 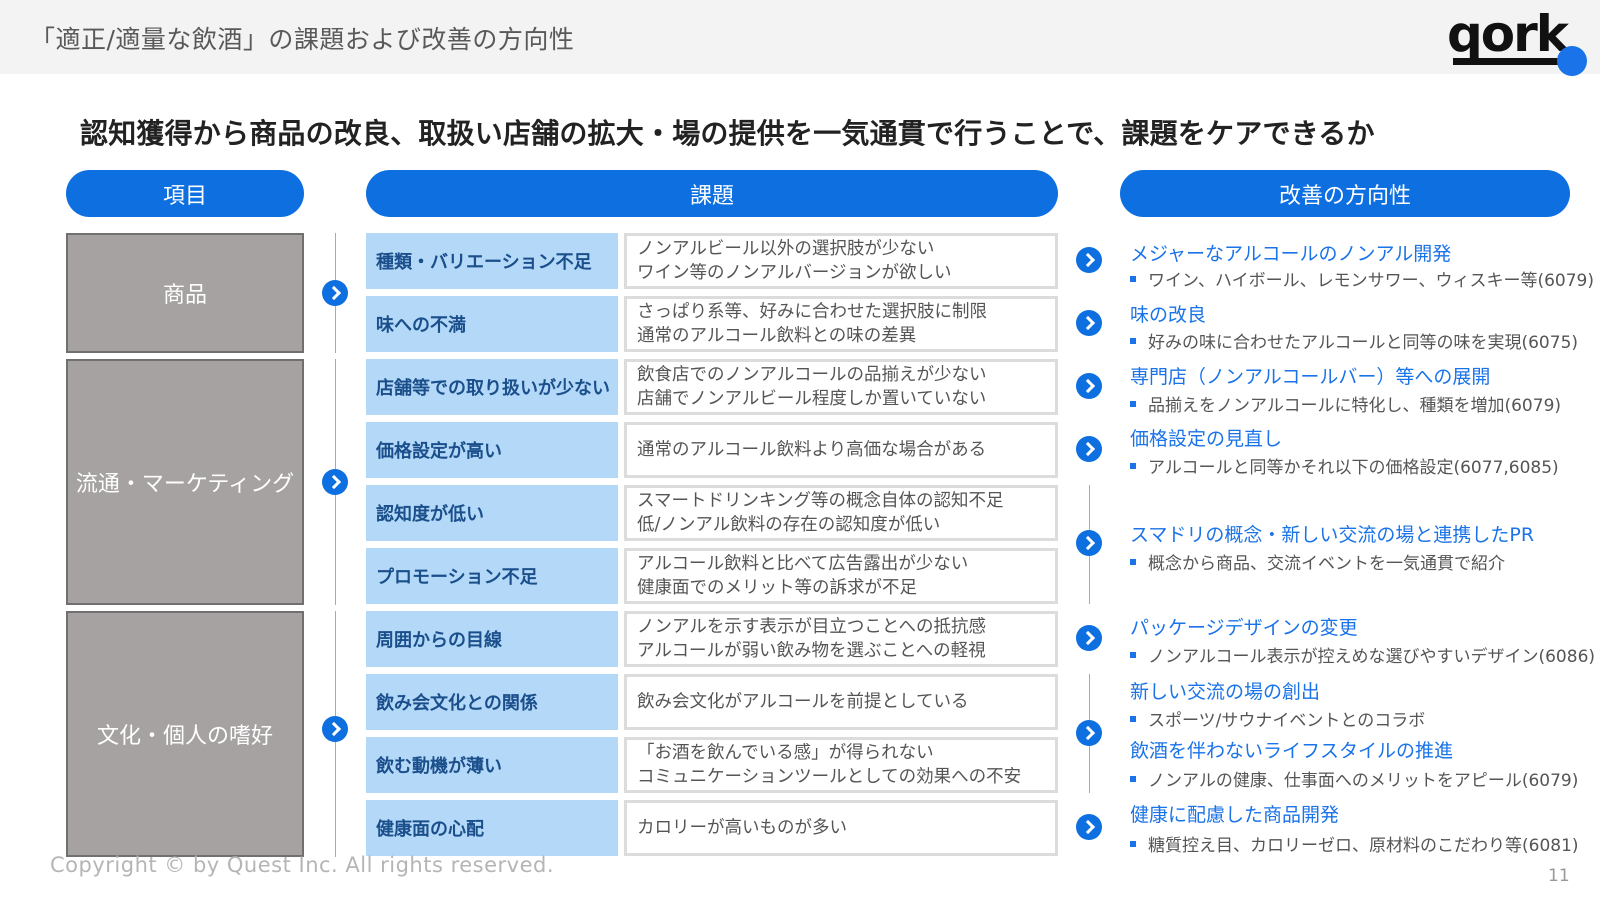 What do you see at coordinates (812, 399) in the screenshot?
I see `issue-description-line: 店舗でノンアルビール程度しか置いていない` at bounding box center [812, 399].